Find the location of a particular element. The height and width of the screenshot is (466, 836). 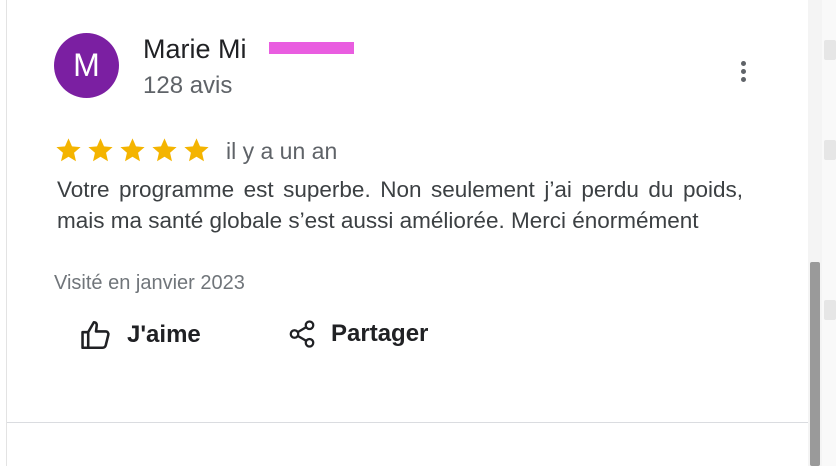

scrollbar-thumb is located at coordinates (815, 364).